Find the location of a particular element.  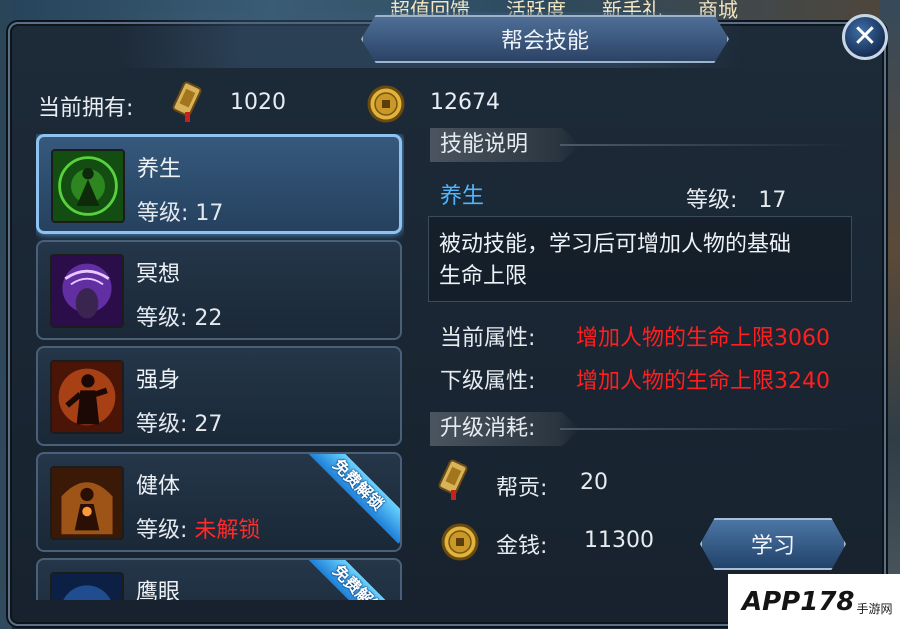

skill-card-mingxiang: 冥想 等级: 22 is located at coordinates (219, 290).